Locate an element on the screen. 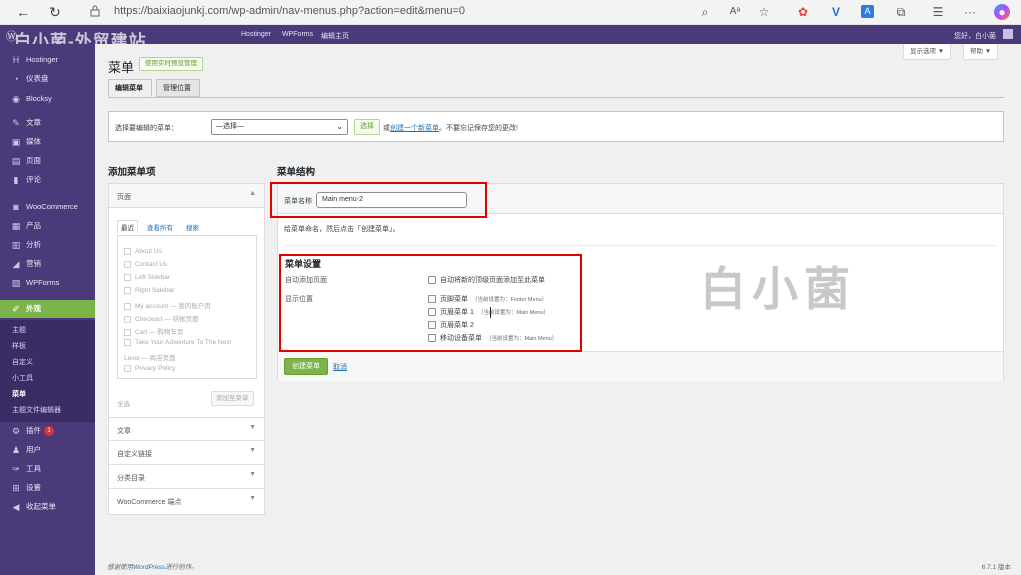 The image size is (1021, 575). submenu-menus: 菜单 is located at coordinates (19, 394).